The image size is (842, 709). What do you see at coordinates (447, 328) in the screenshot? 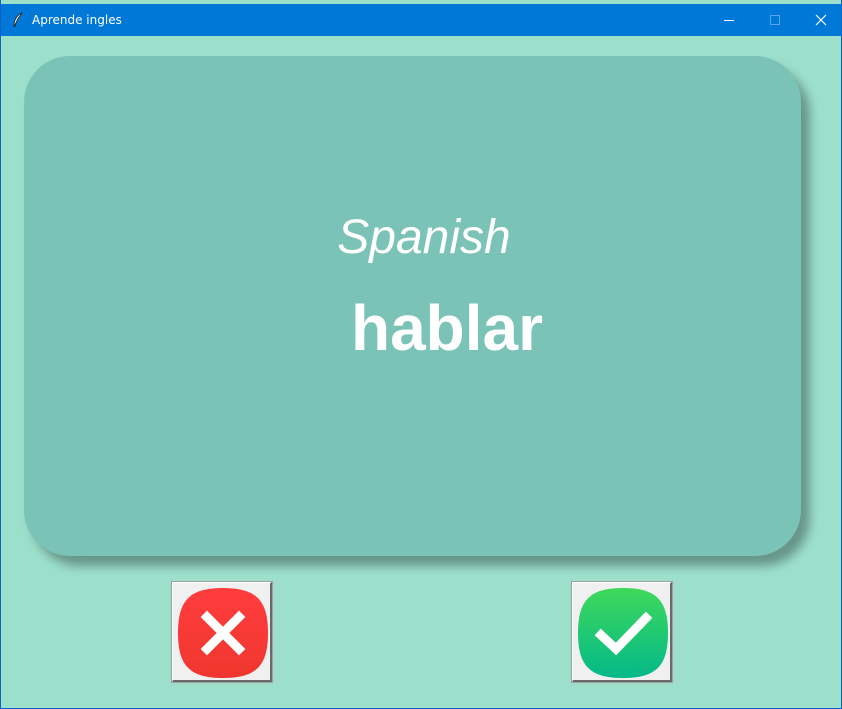
I see `card-word: hablar` at bounding box center [447, 328].